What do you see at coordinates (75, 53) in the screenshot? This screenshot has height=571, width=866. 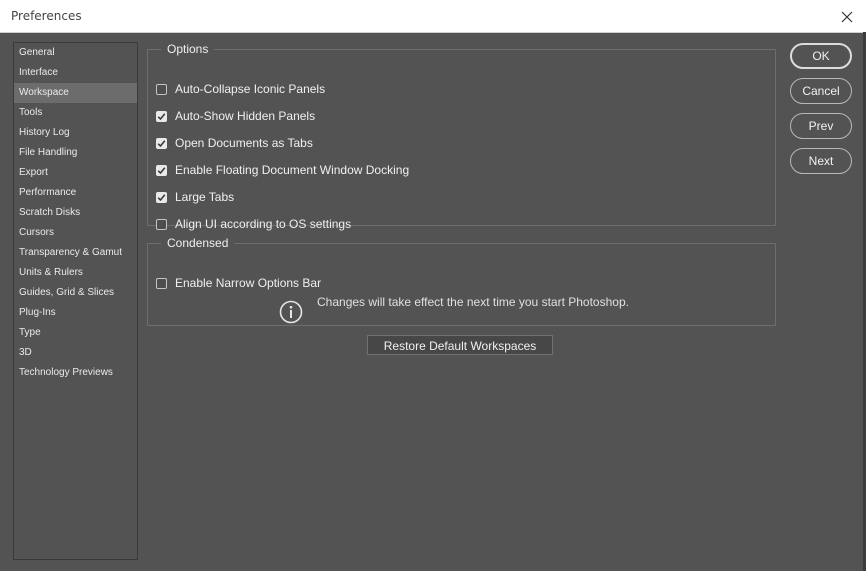 I see `sidebar-item-general: General` at bounding box center [75, 53].